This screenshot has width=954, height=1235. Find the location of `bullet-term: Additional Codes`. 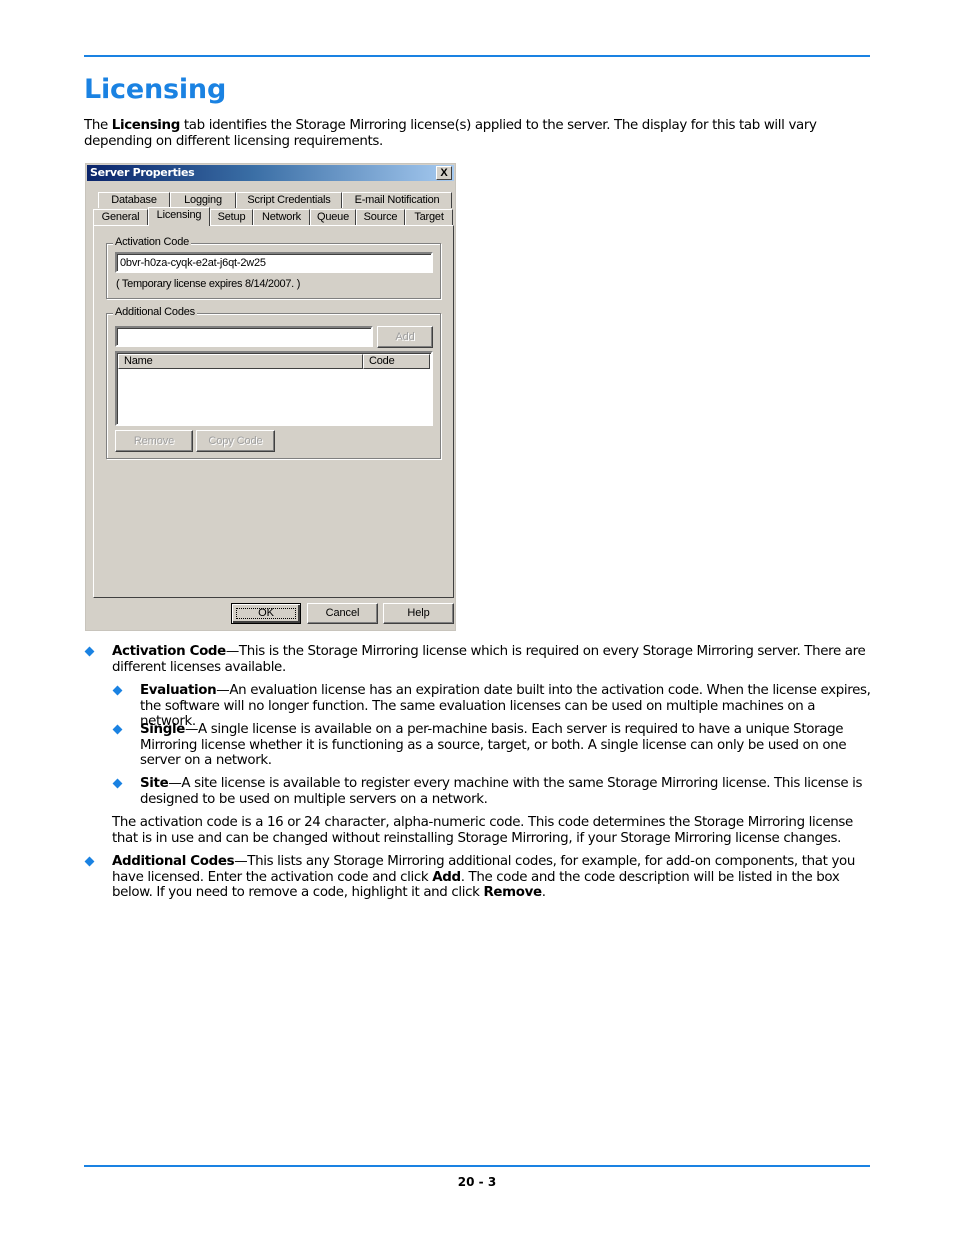

bullet-term: Additional Codes is located at coordinates (173, 861).